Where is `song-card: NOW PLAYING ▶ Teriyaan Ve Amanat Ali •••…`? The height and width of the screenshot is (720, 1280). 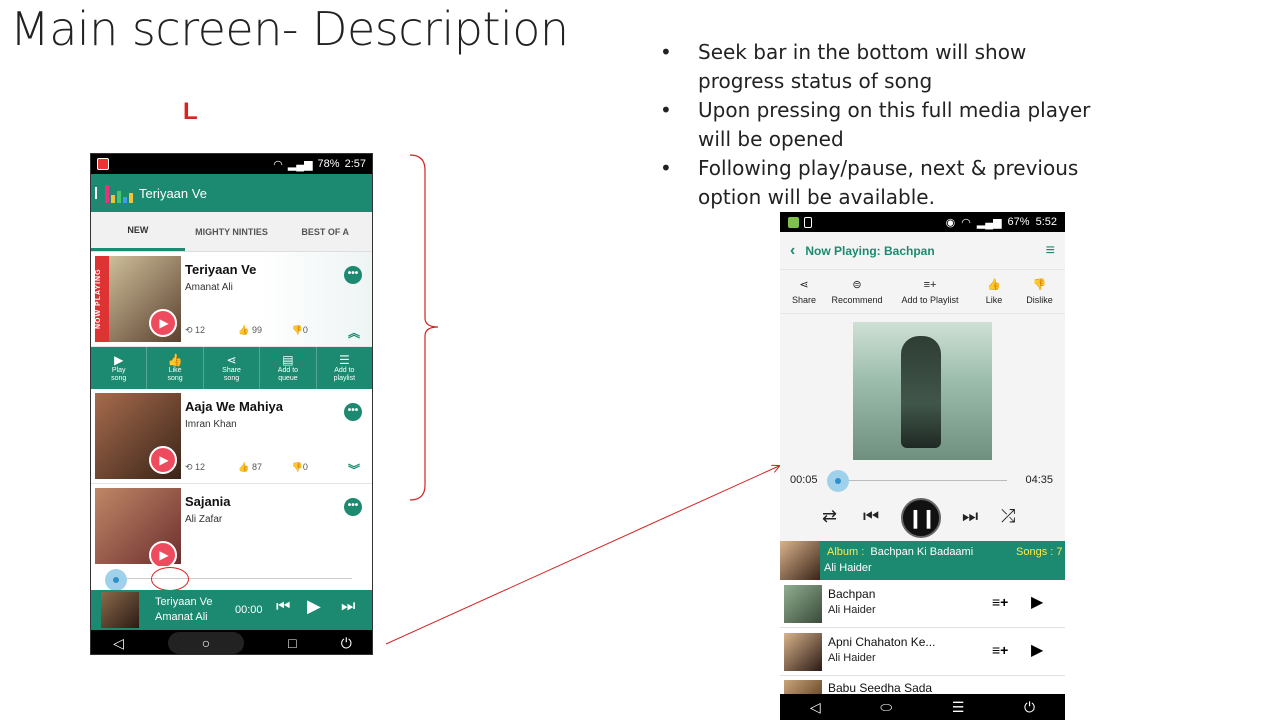 song-card: NOW PLAYING ▶ Teriyaan Ve Amanat Ali •••… is located at coordinates (231, 299).